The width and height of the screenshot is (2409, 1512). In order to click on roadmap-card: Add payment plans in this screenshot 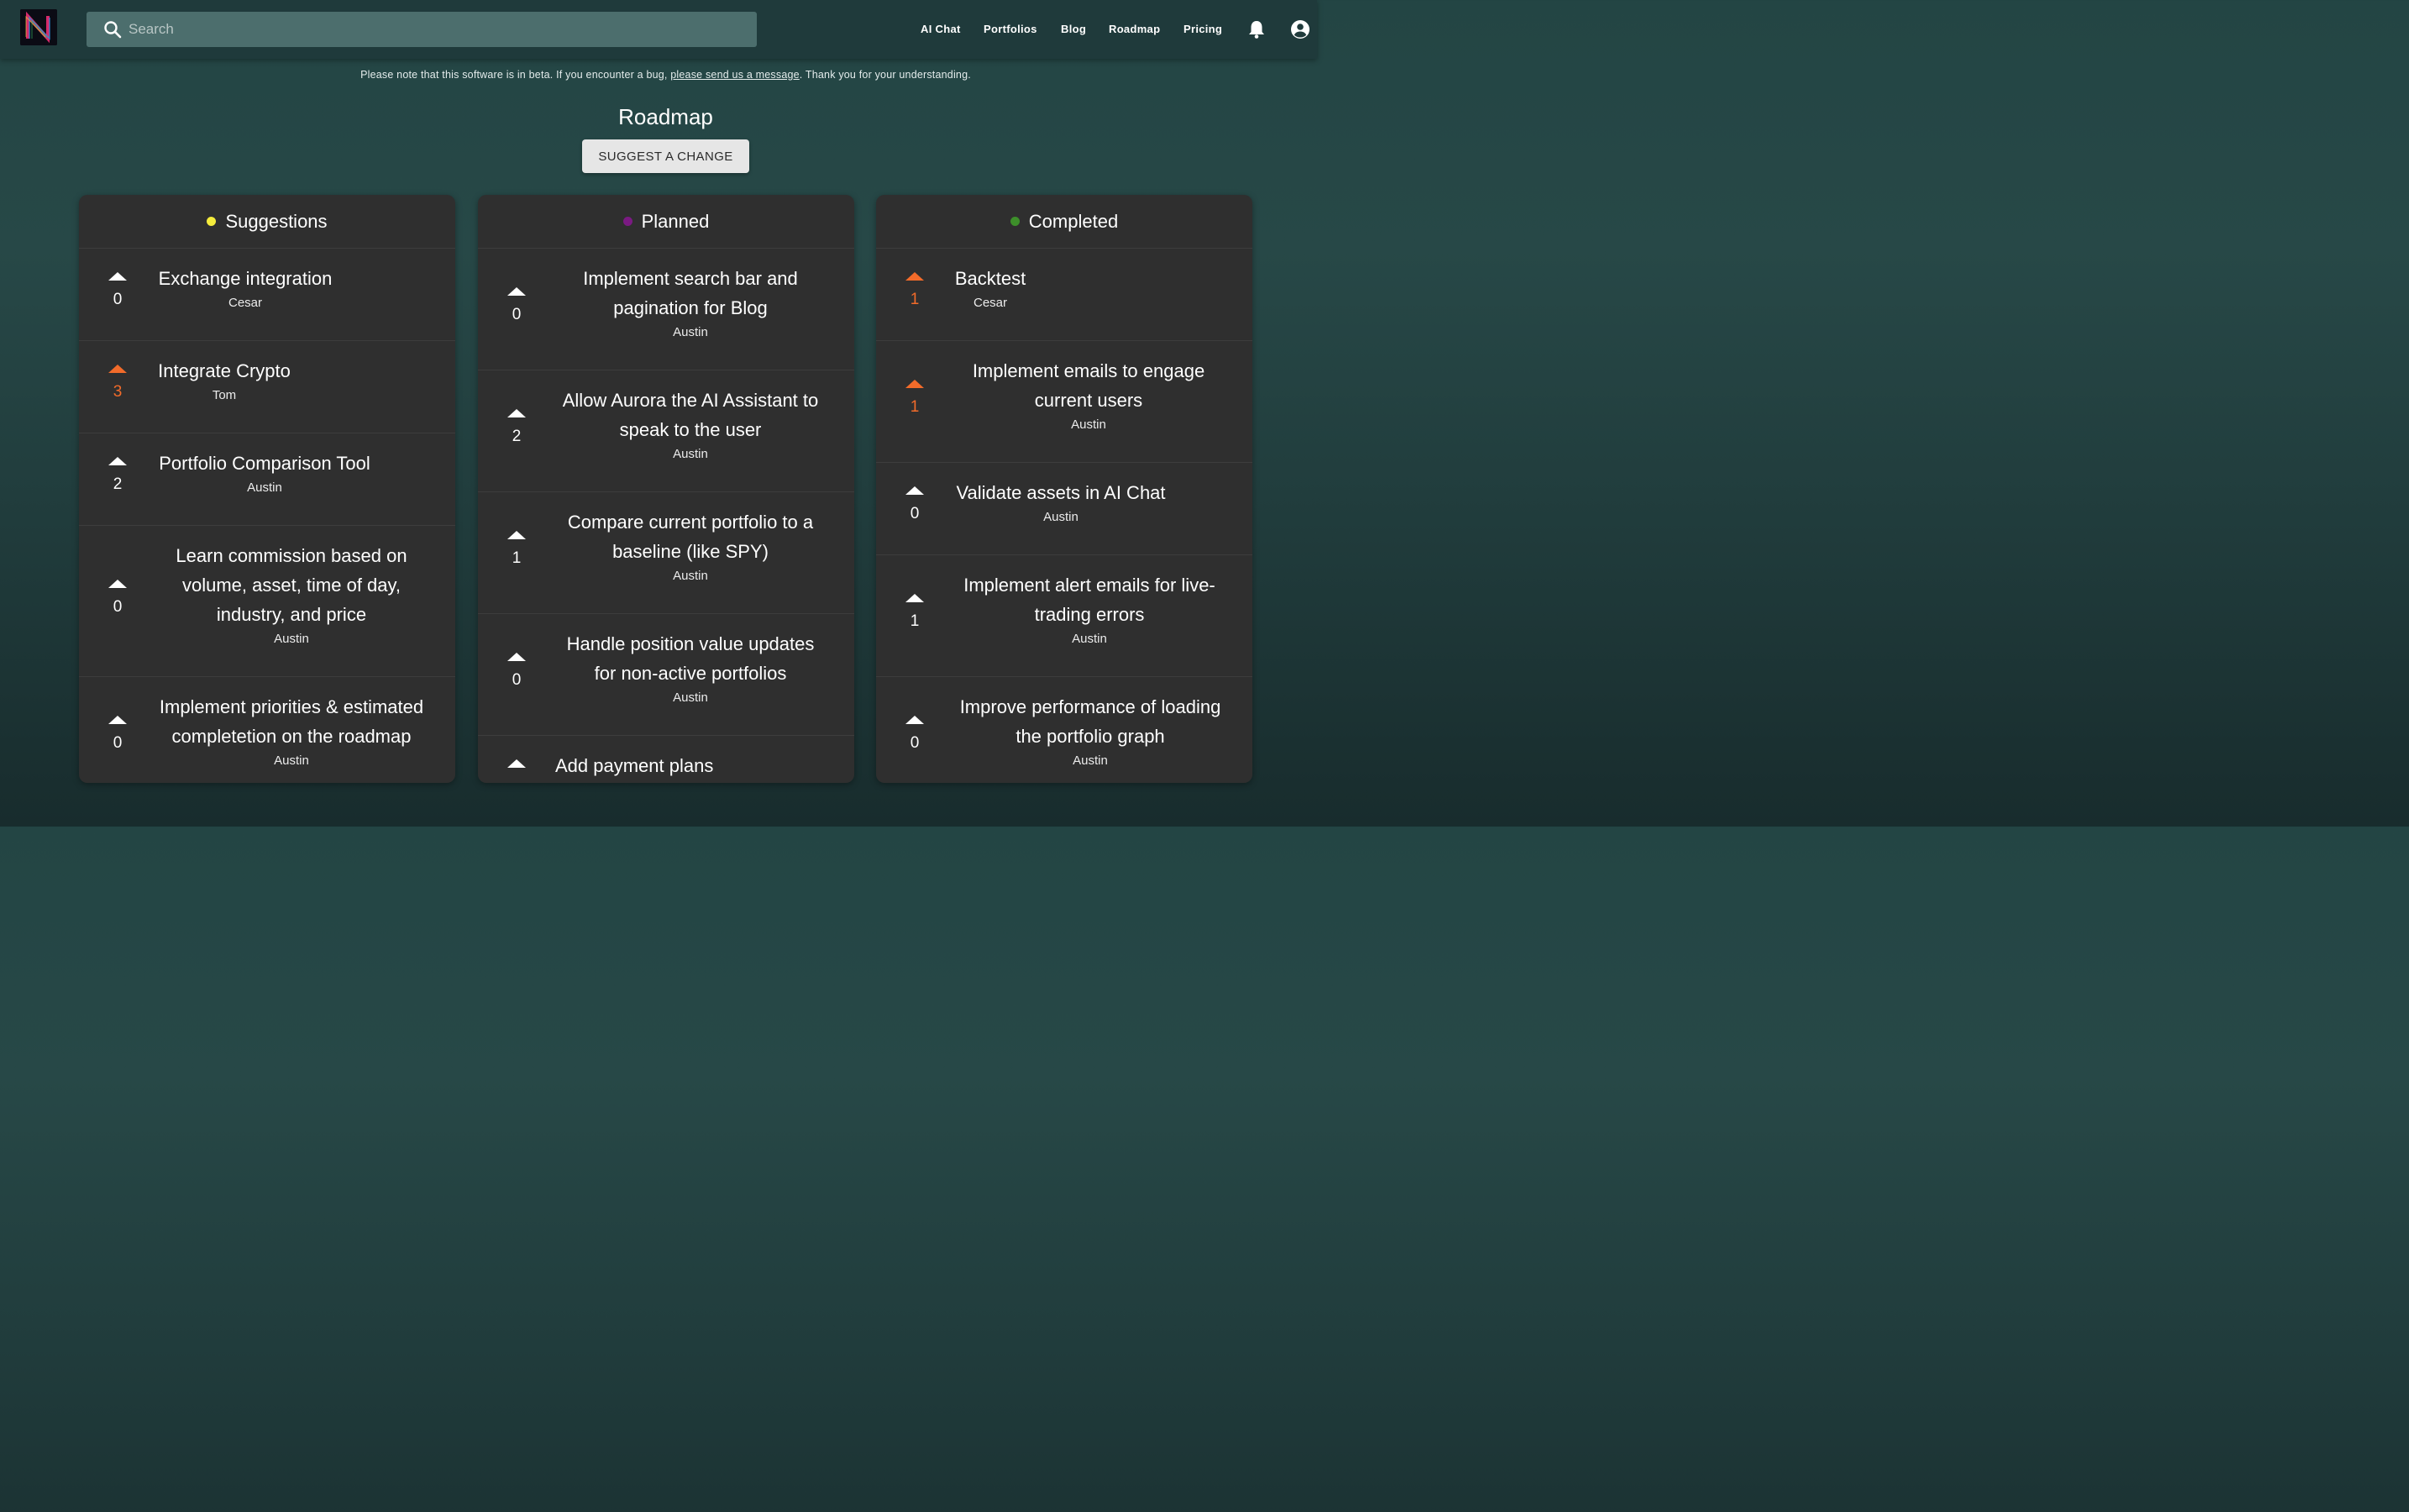, I will do `click(666, 759)`.